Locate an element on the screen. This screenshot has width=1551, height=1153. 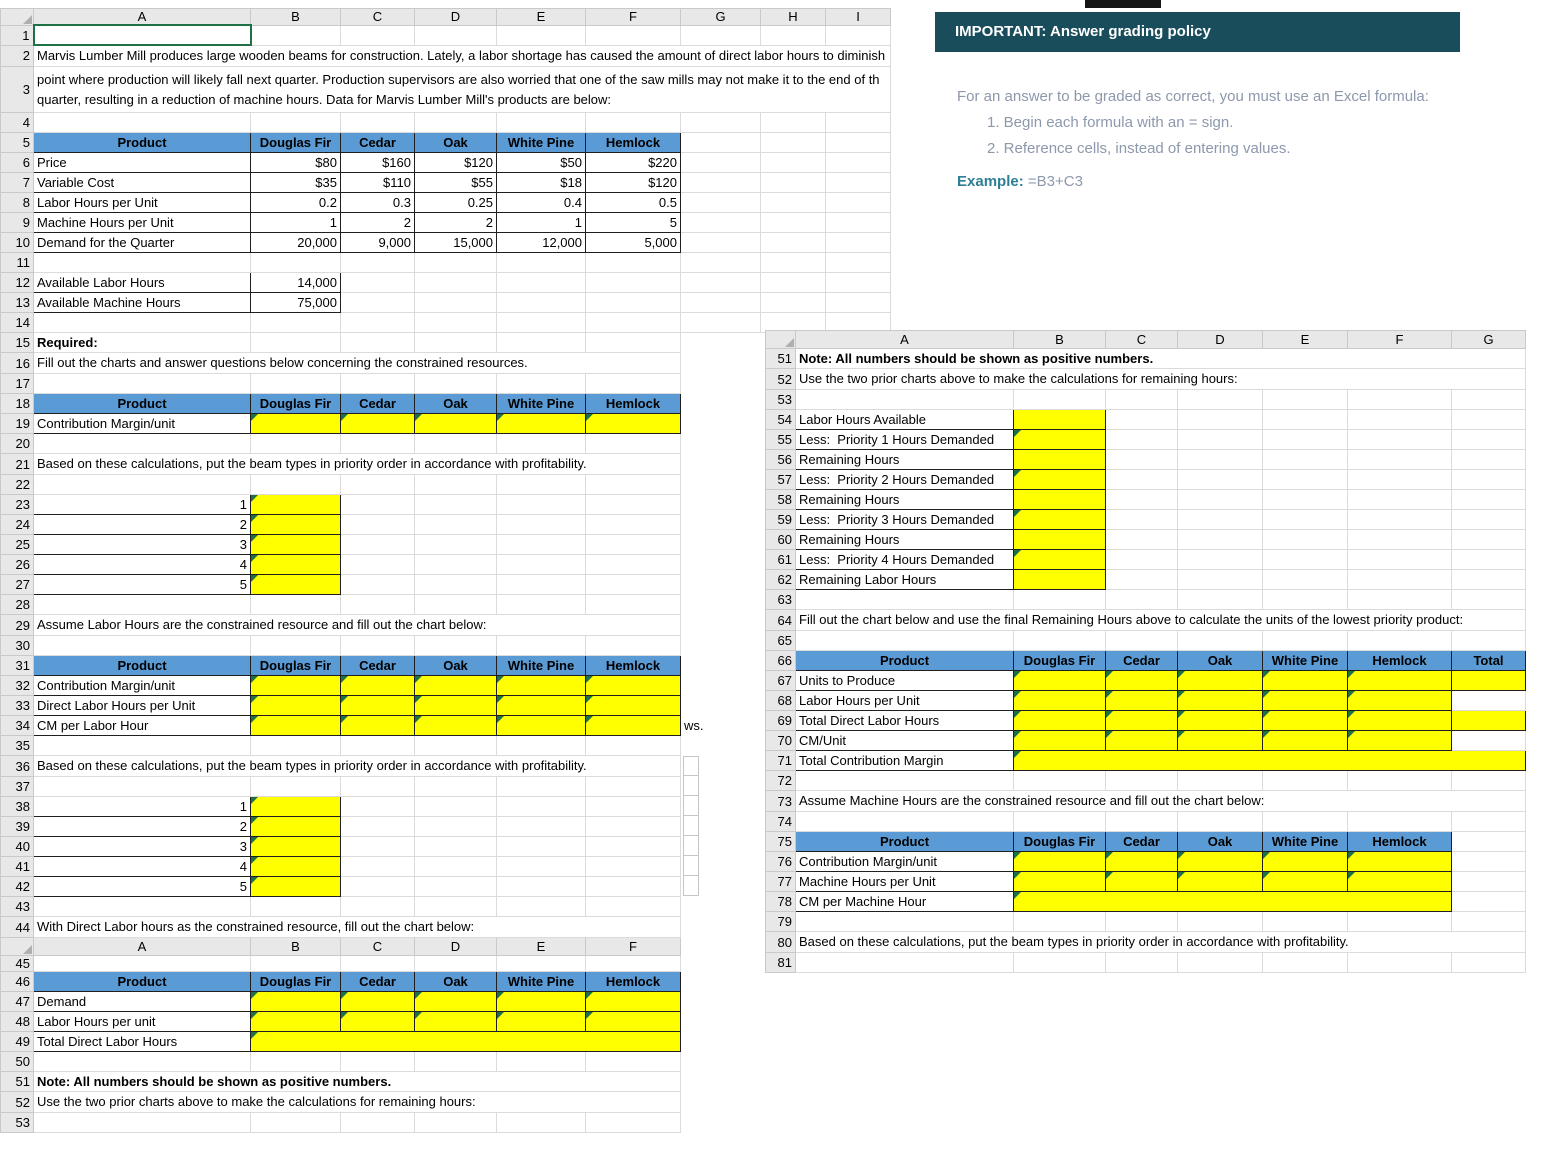
row-header-30: 30 is located at coordinates (17, 645).